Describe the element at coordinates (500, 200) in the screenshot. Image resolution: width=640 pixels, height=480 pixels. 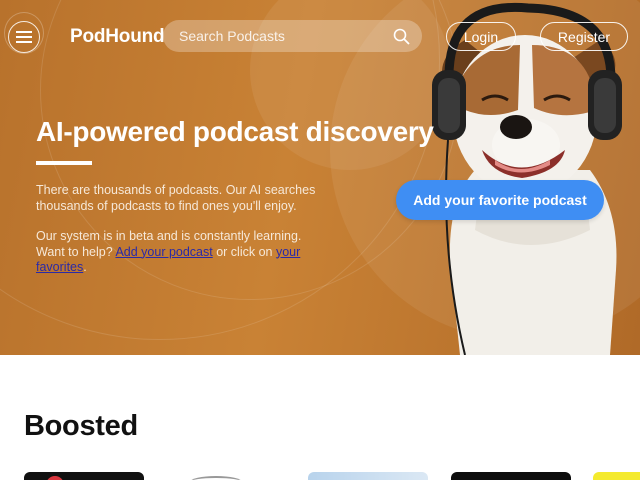
I see `add-favorite-podcast-button: Add your favorite podcast` at that location.